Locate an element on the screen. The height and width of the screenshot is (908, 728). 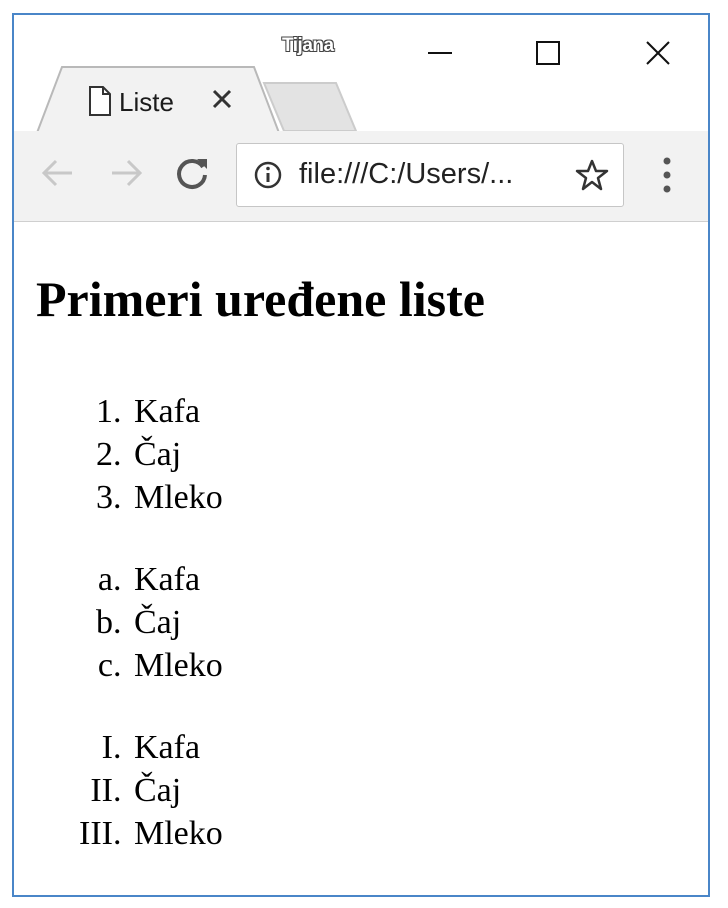
window-close-button is located at coordinates (658, 53).